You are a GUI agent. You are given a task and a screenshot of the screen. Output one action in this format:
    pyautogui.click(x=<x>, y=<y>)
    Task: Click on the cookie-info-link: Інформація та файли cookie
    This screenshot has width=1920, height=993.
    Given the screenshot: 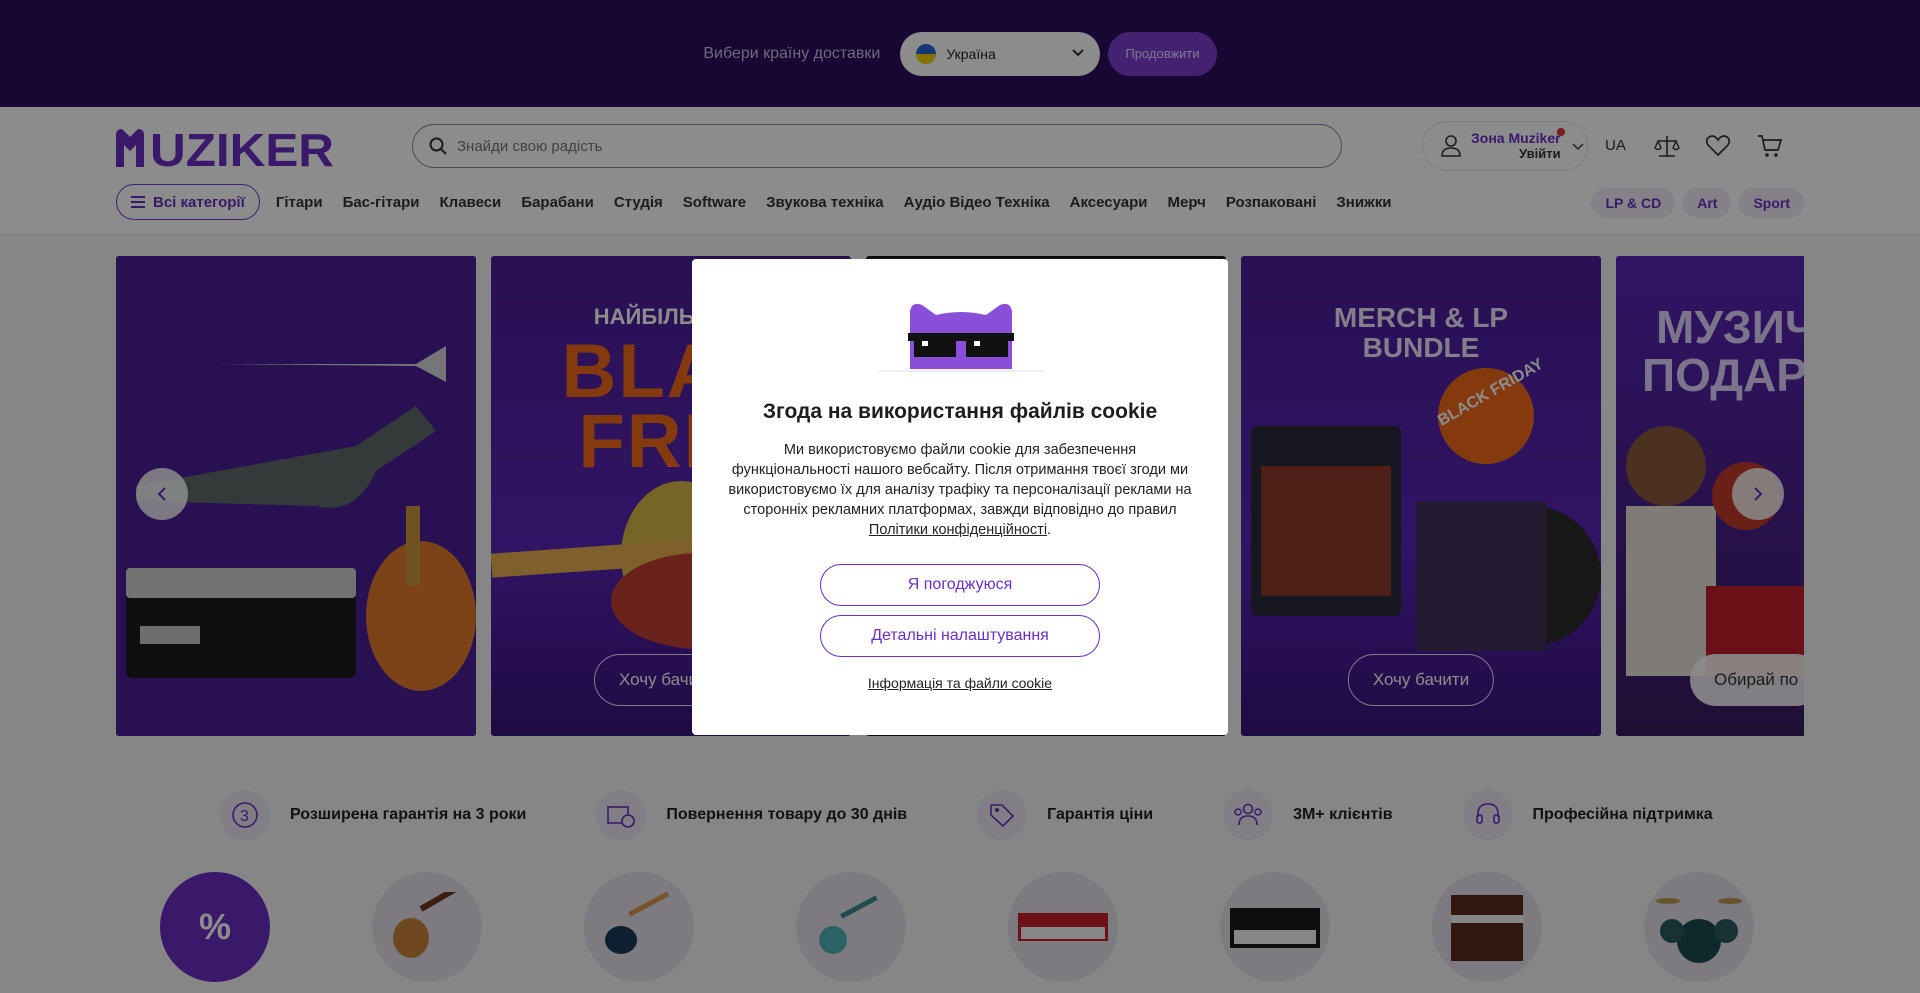 What is the action you would take?
    pyautogui.click(x=960, y=683)
    